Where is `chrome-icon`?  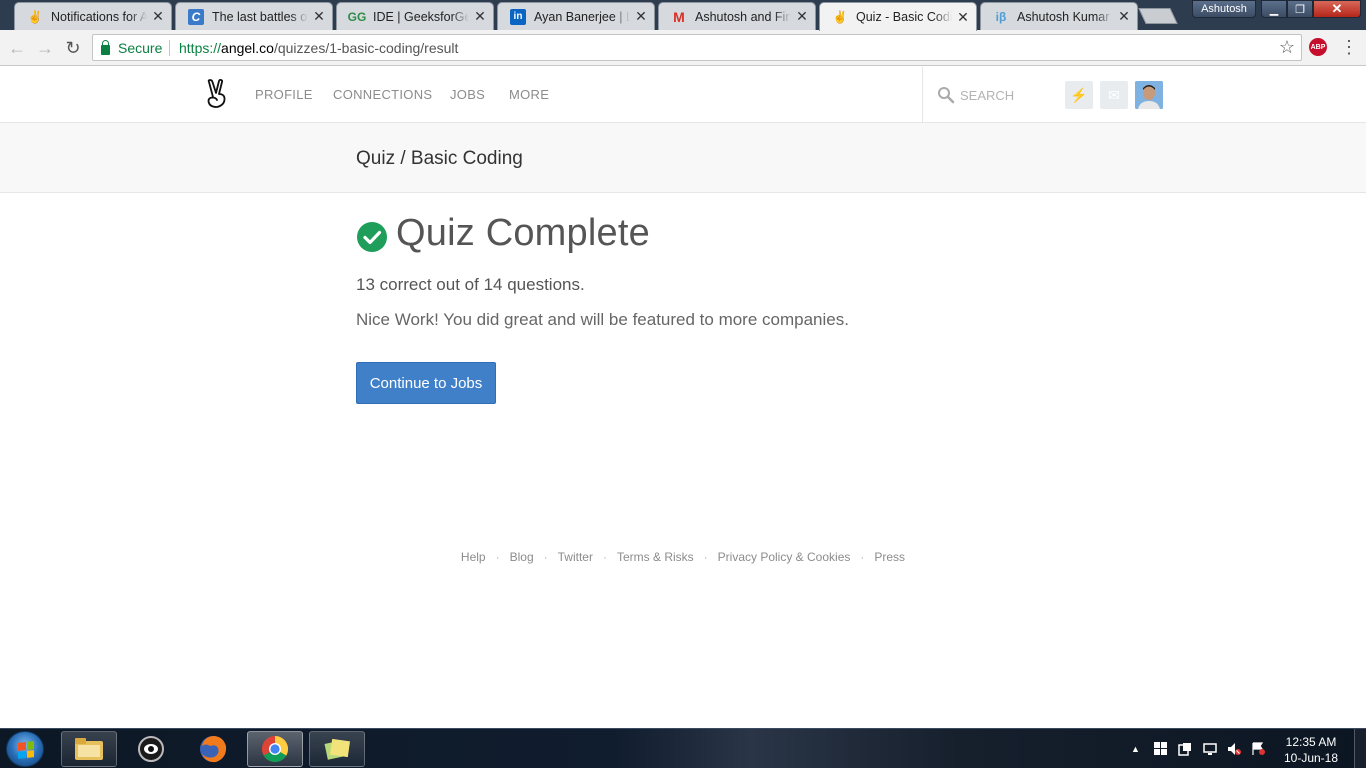 chrome-icon is located at coordinates (275, 749).